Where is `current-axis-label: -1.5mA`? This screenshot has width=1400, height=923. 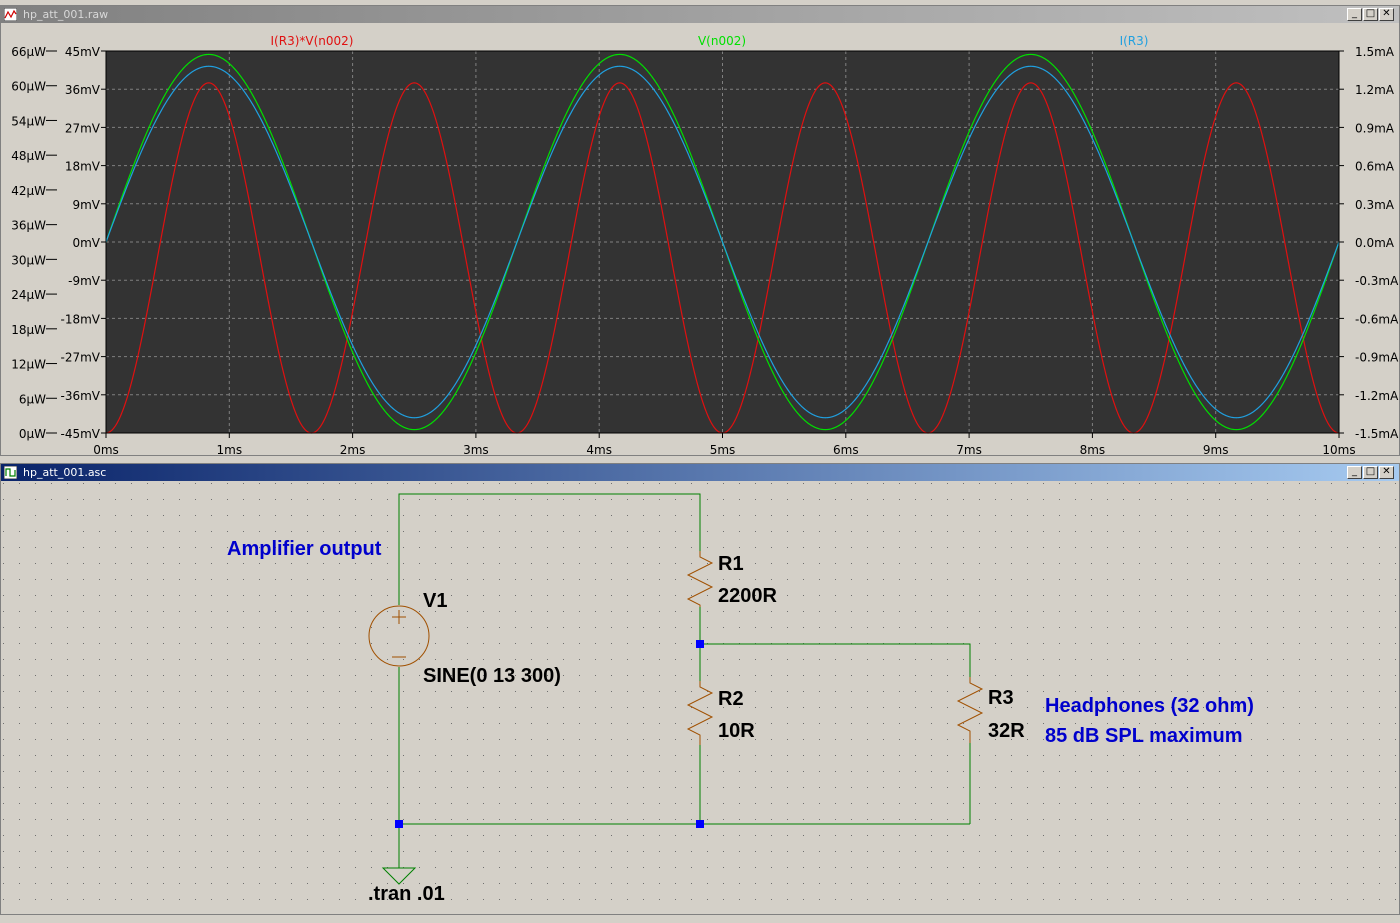 current-axis-label: -1.5mA is located at coordinates (1377, 434).